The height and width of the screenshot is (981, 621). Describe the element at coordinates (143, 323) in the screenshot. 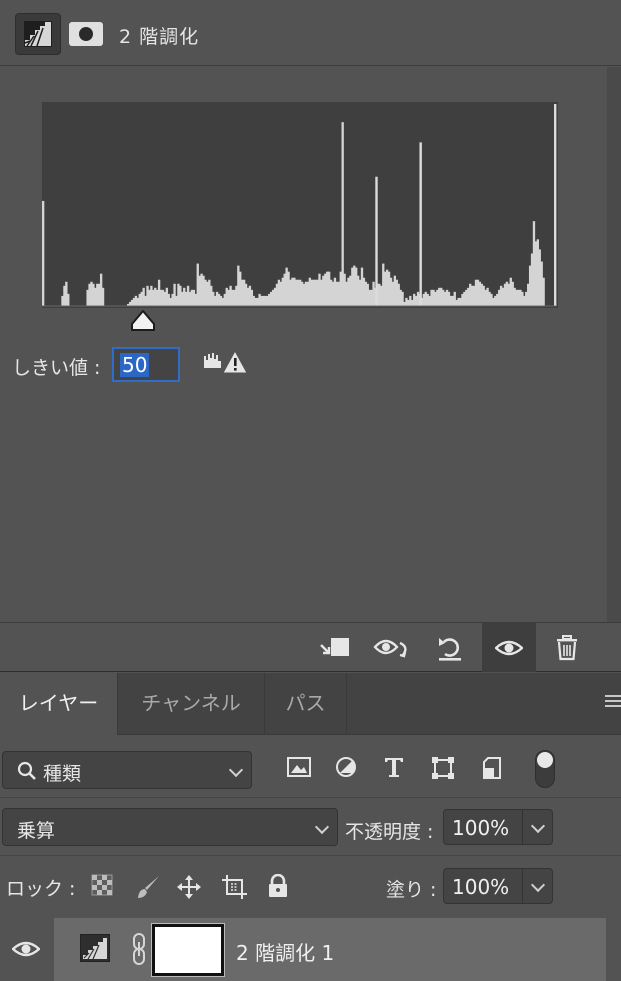

I see `threshold-slider-handle` at that location.